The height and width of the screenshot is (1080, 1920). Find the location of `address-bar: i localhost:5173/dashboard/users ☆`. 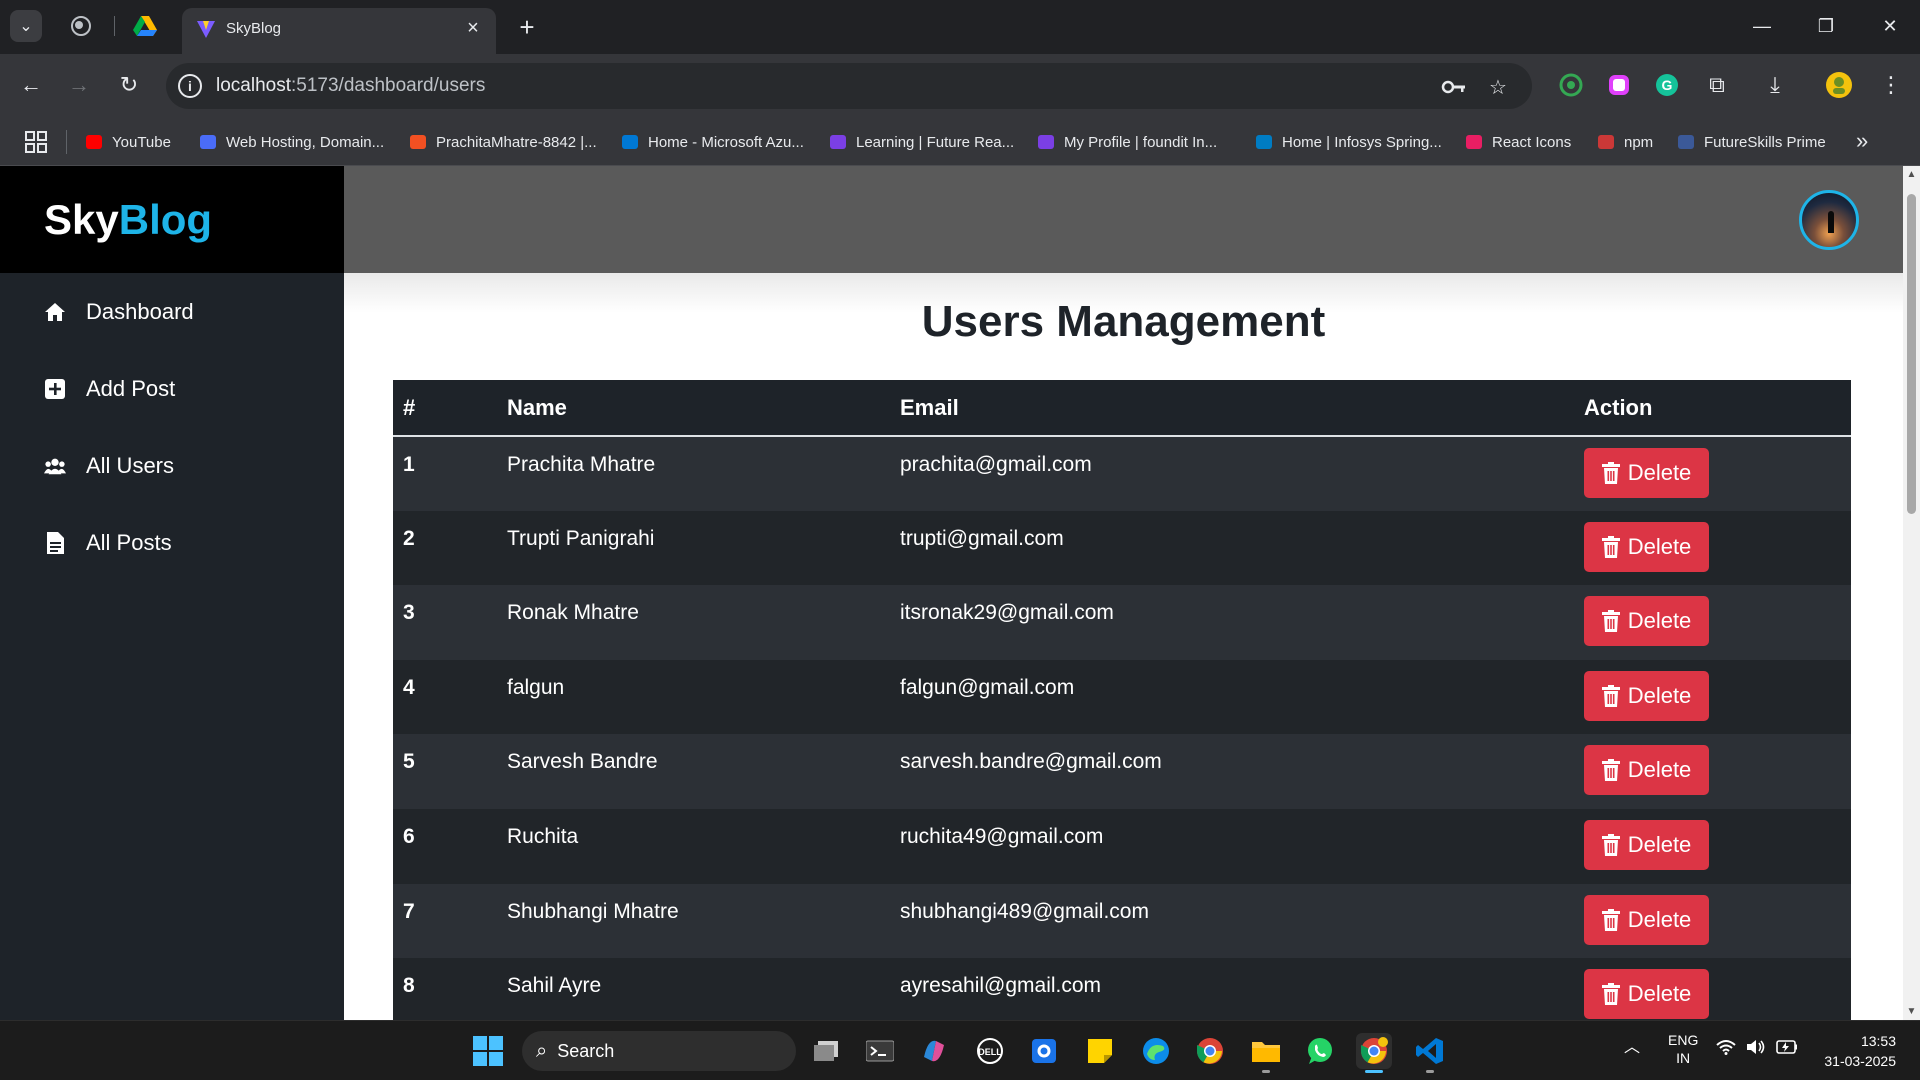

address-bar: i localhost:5173/dashboard/users ☆ is located at coordinates (849, 86).